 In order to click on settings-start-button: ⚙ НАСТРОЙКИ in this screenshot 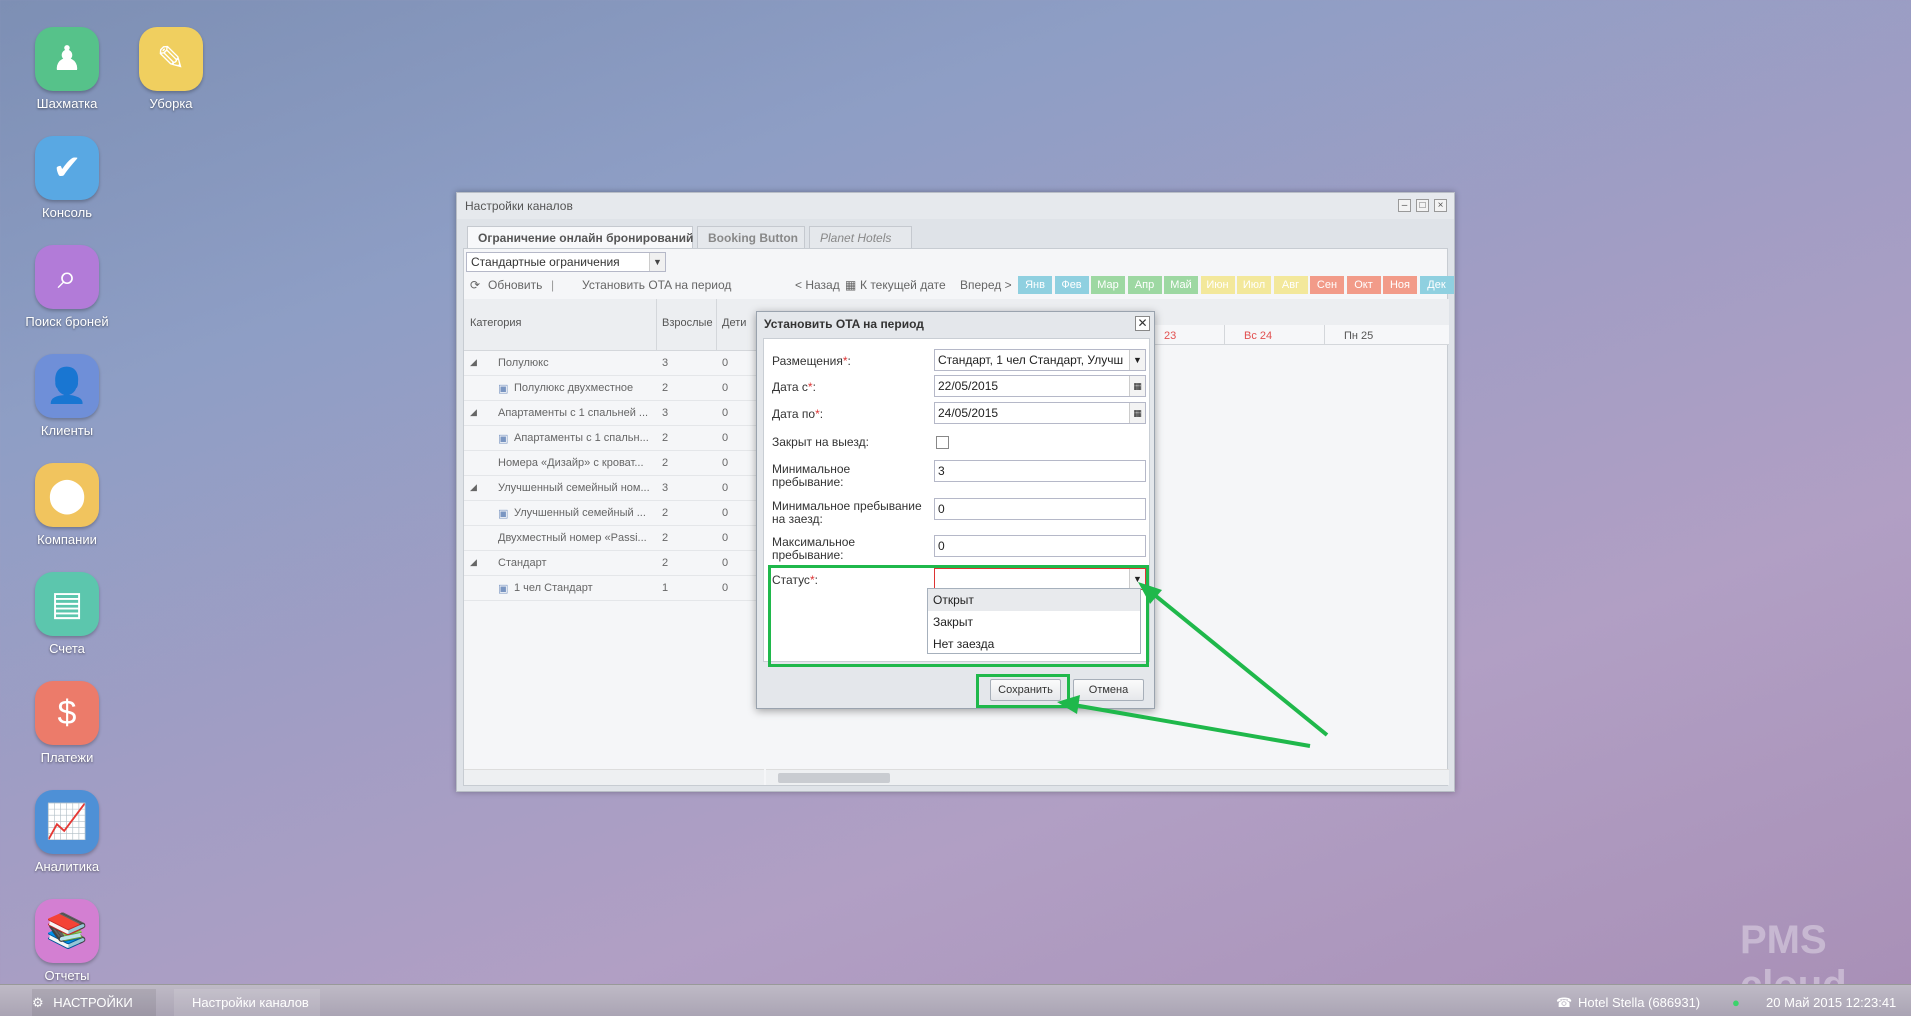, I will do `click(94, 1002)`.